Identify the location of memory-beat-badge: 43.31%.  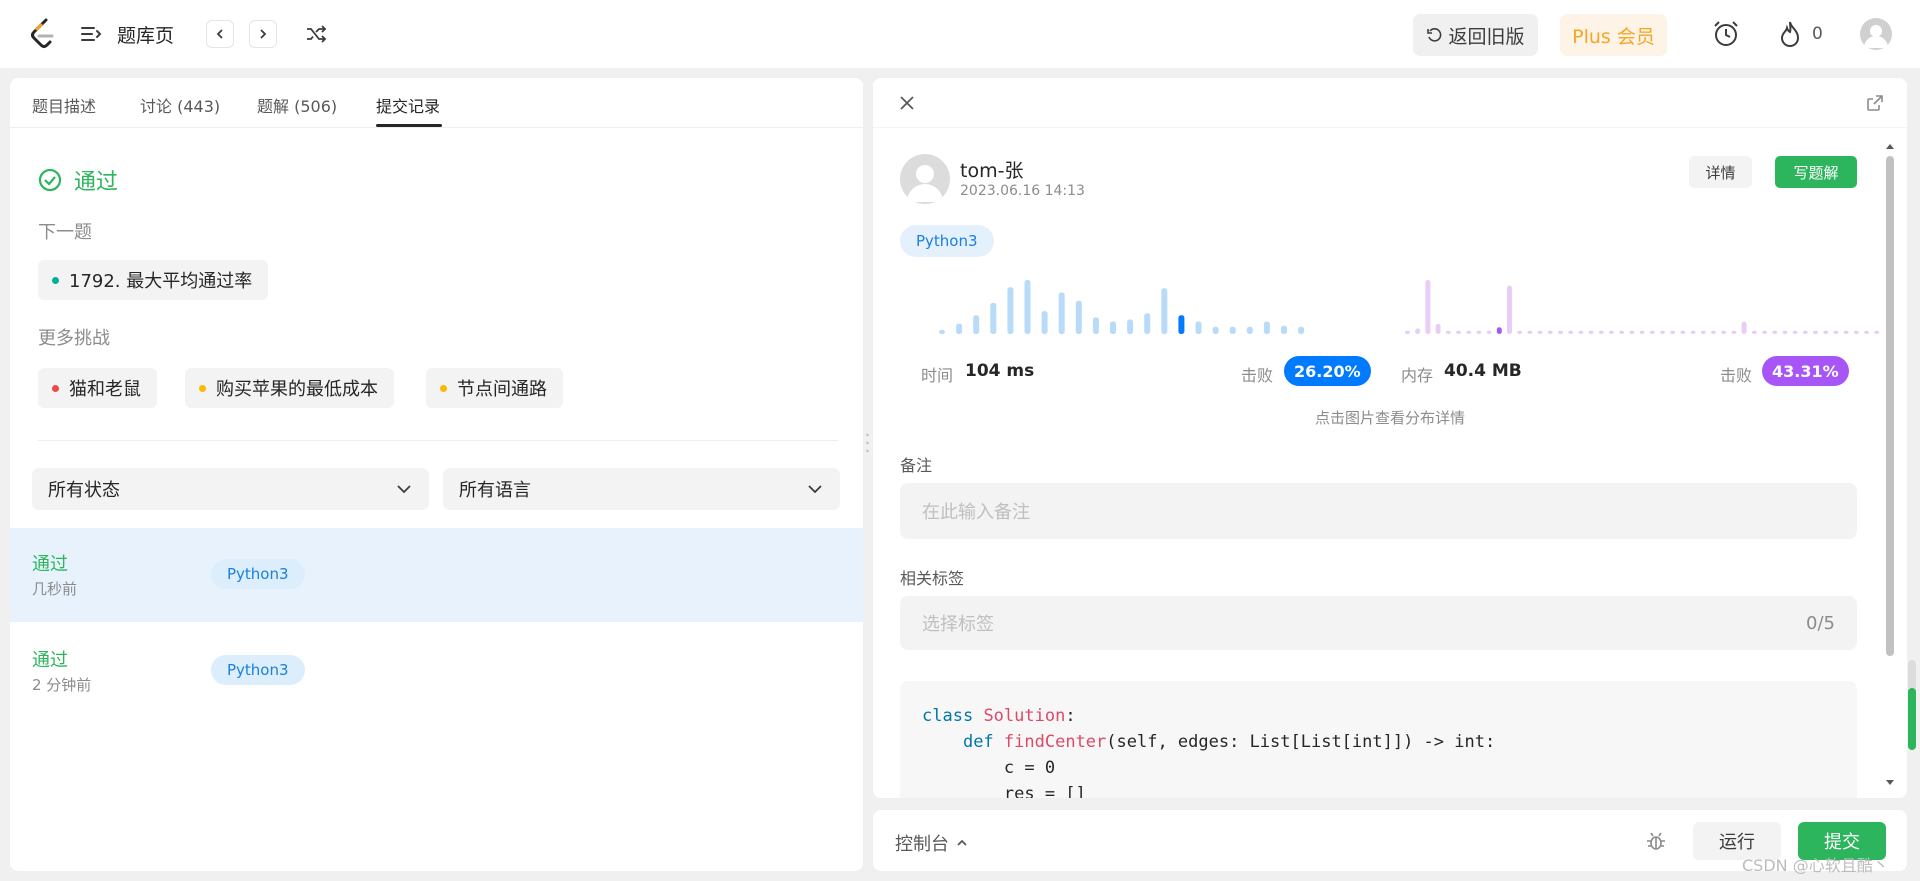
(1805, 371).